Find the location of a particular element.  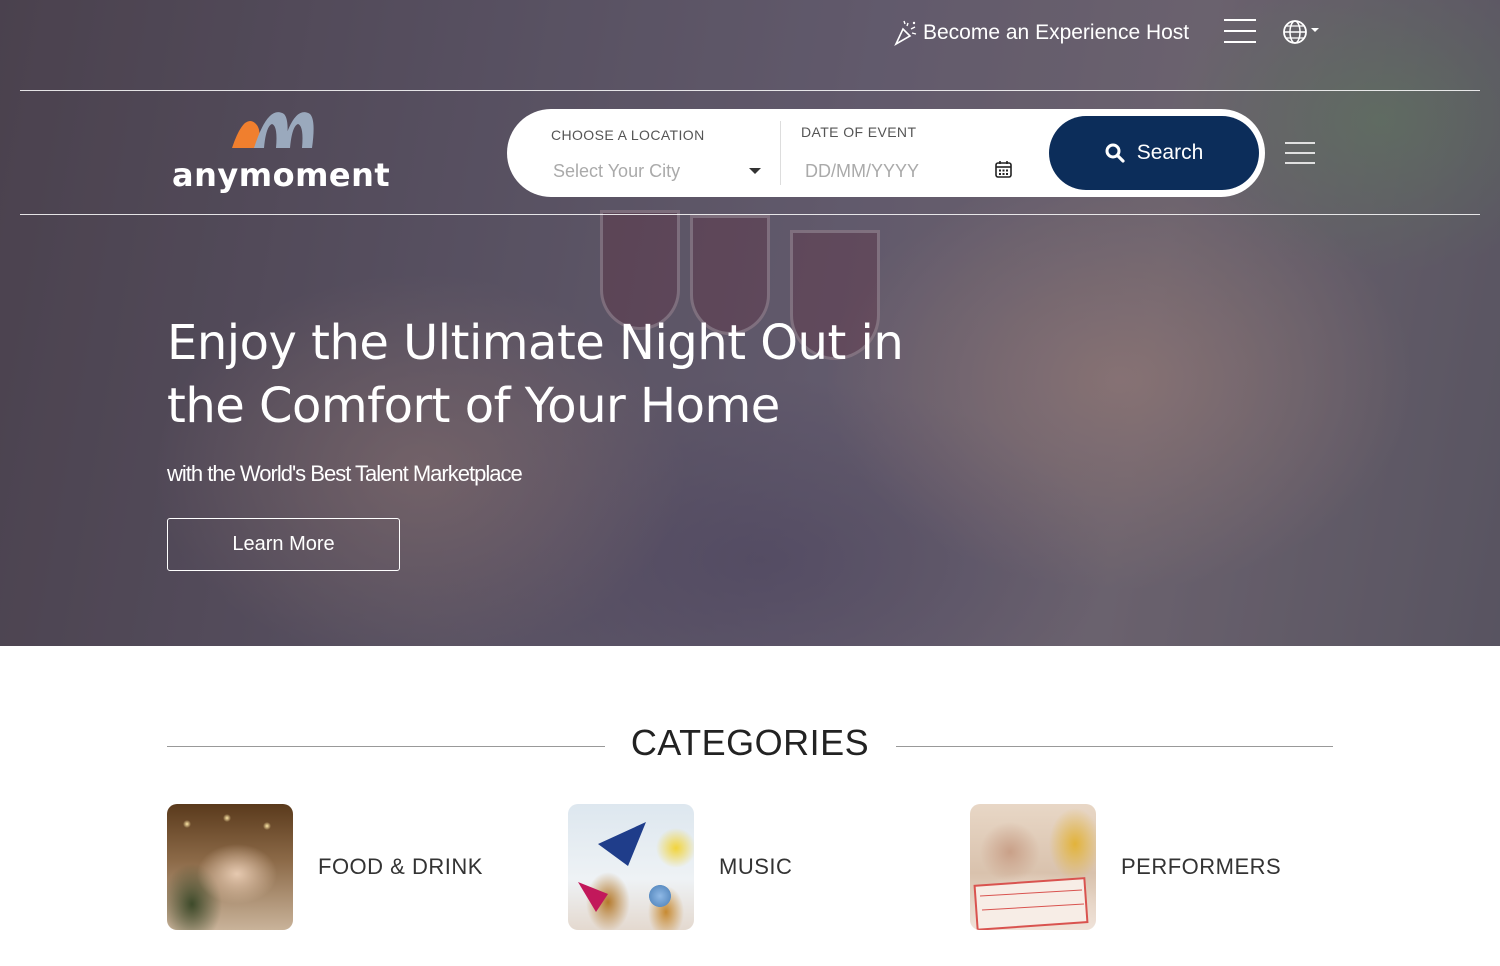

category-performers: PERFORMERS is located at coordinates (1125, 867).